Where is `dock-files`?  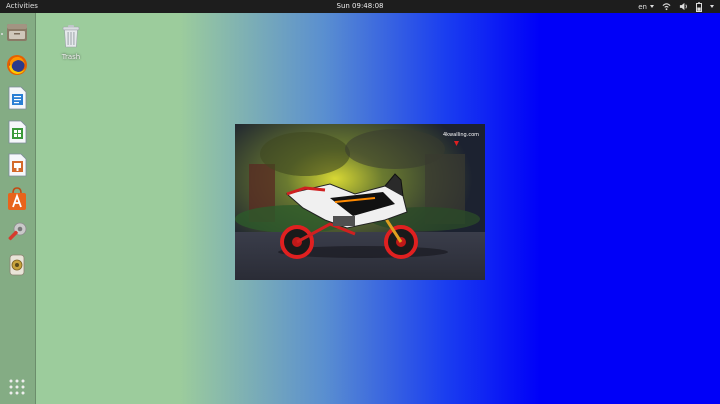
dock-files is located at coordinates (17, 32).